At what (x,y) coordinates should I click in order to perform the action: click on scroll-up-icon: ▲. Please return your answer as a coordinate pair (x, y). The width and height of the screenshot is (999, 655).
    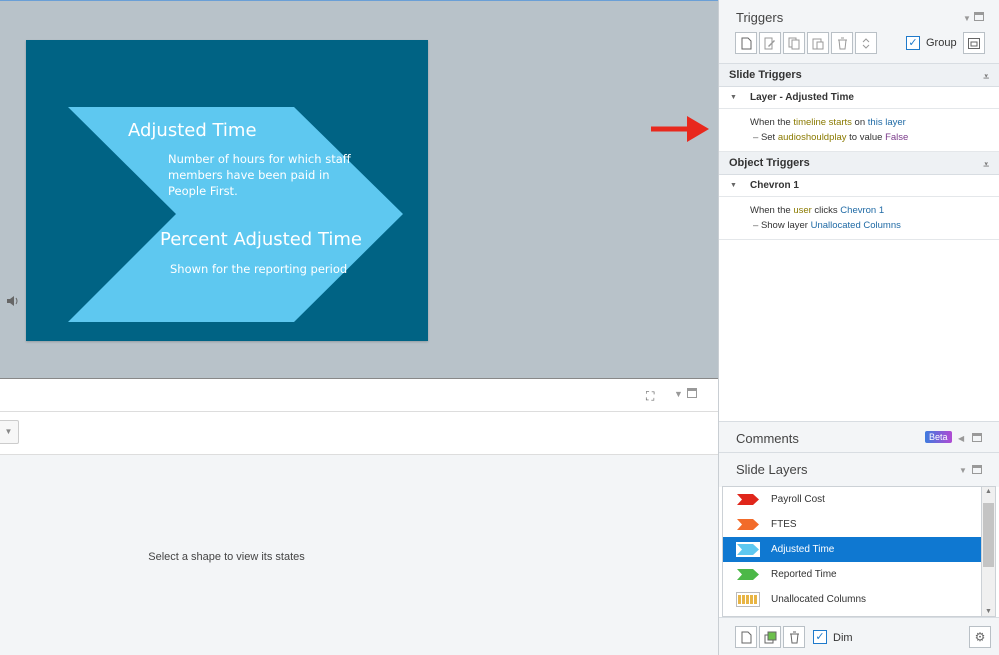
    Looking at the image, I should click on (988, 491).